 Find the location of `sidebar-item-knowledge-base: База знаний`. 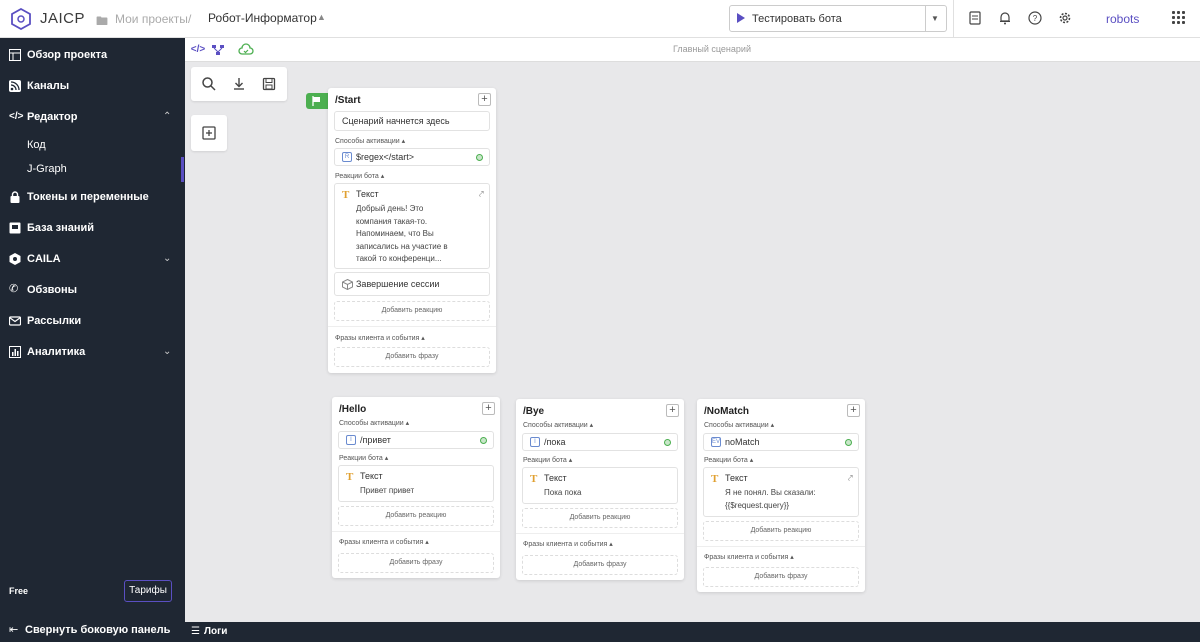

sidebar-item-knowledge-base: База знаний is located at coordinates (92, 229).